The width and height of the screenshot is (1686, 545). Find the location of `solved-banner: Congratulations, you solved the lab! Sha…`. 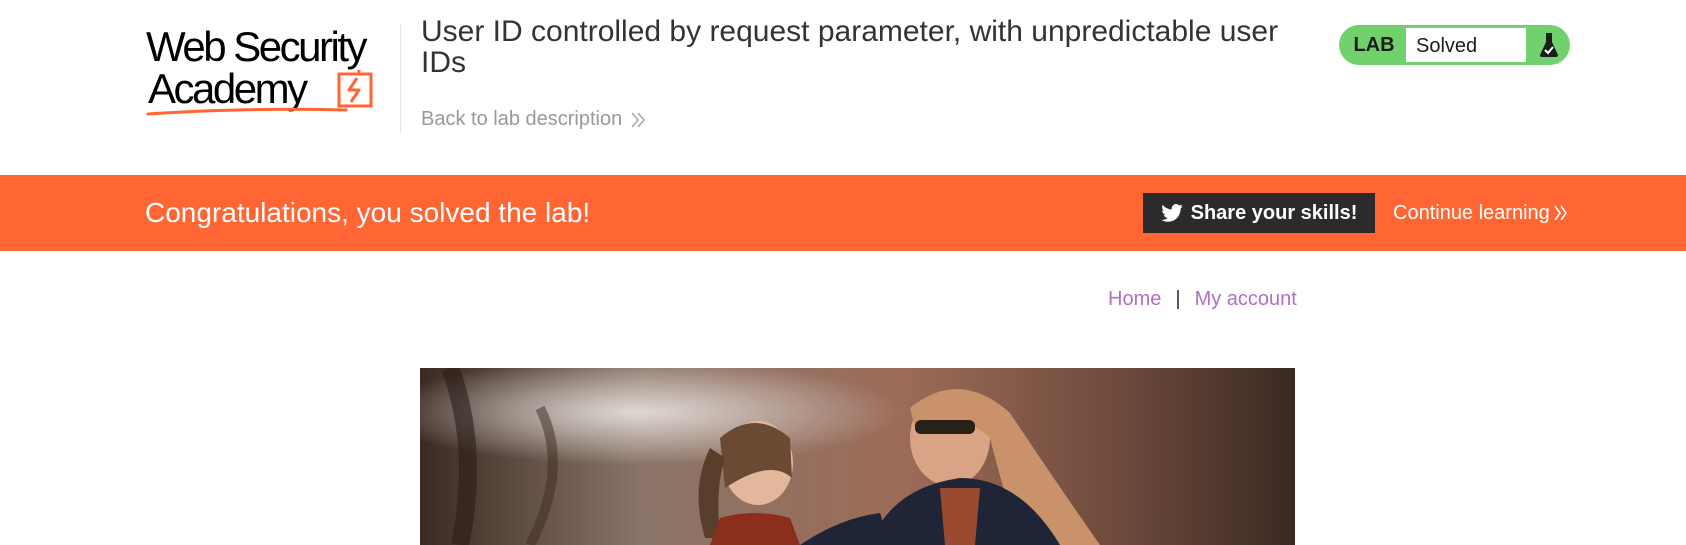

solved-banner: Congratulations, you solved the lab! Sha… is located at coordinates (843, 213).